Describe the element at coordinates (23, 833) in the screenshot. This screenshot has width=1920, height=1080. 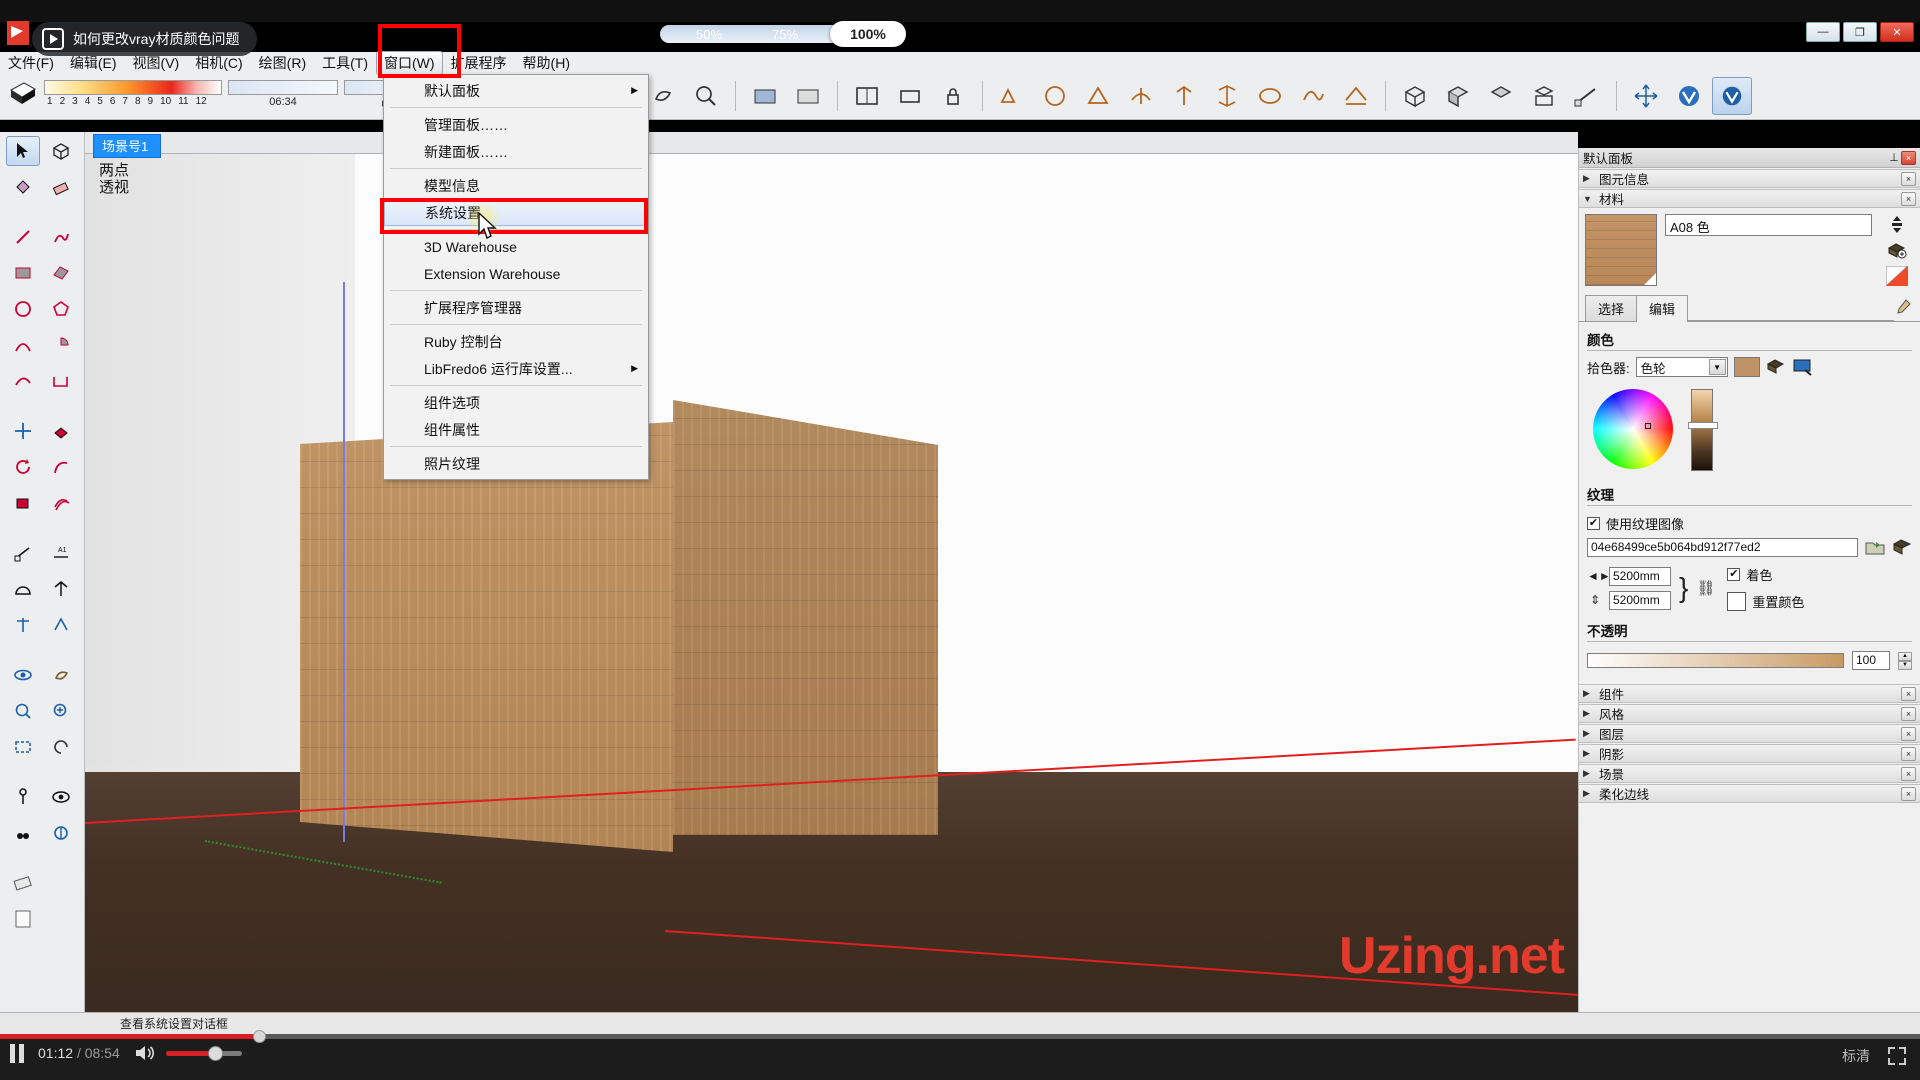
I see `walk-tool-icon` at that location.